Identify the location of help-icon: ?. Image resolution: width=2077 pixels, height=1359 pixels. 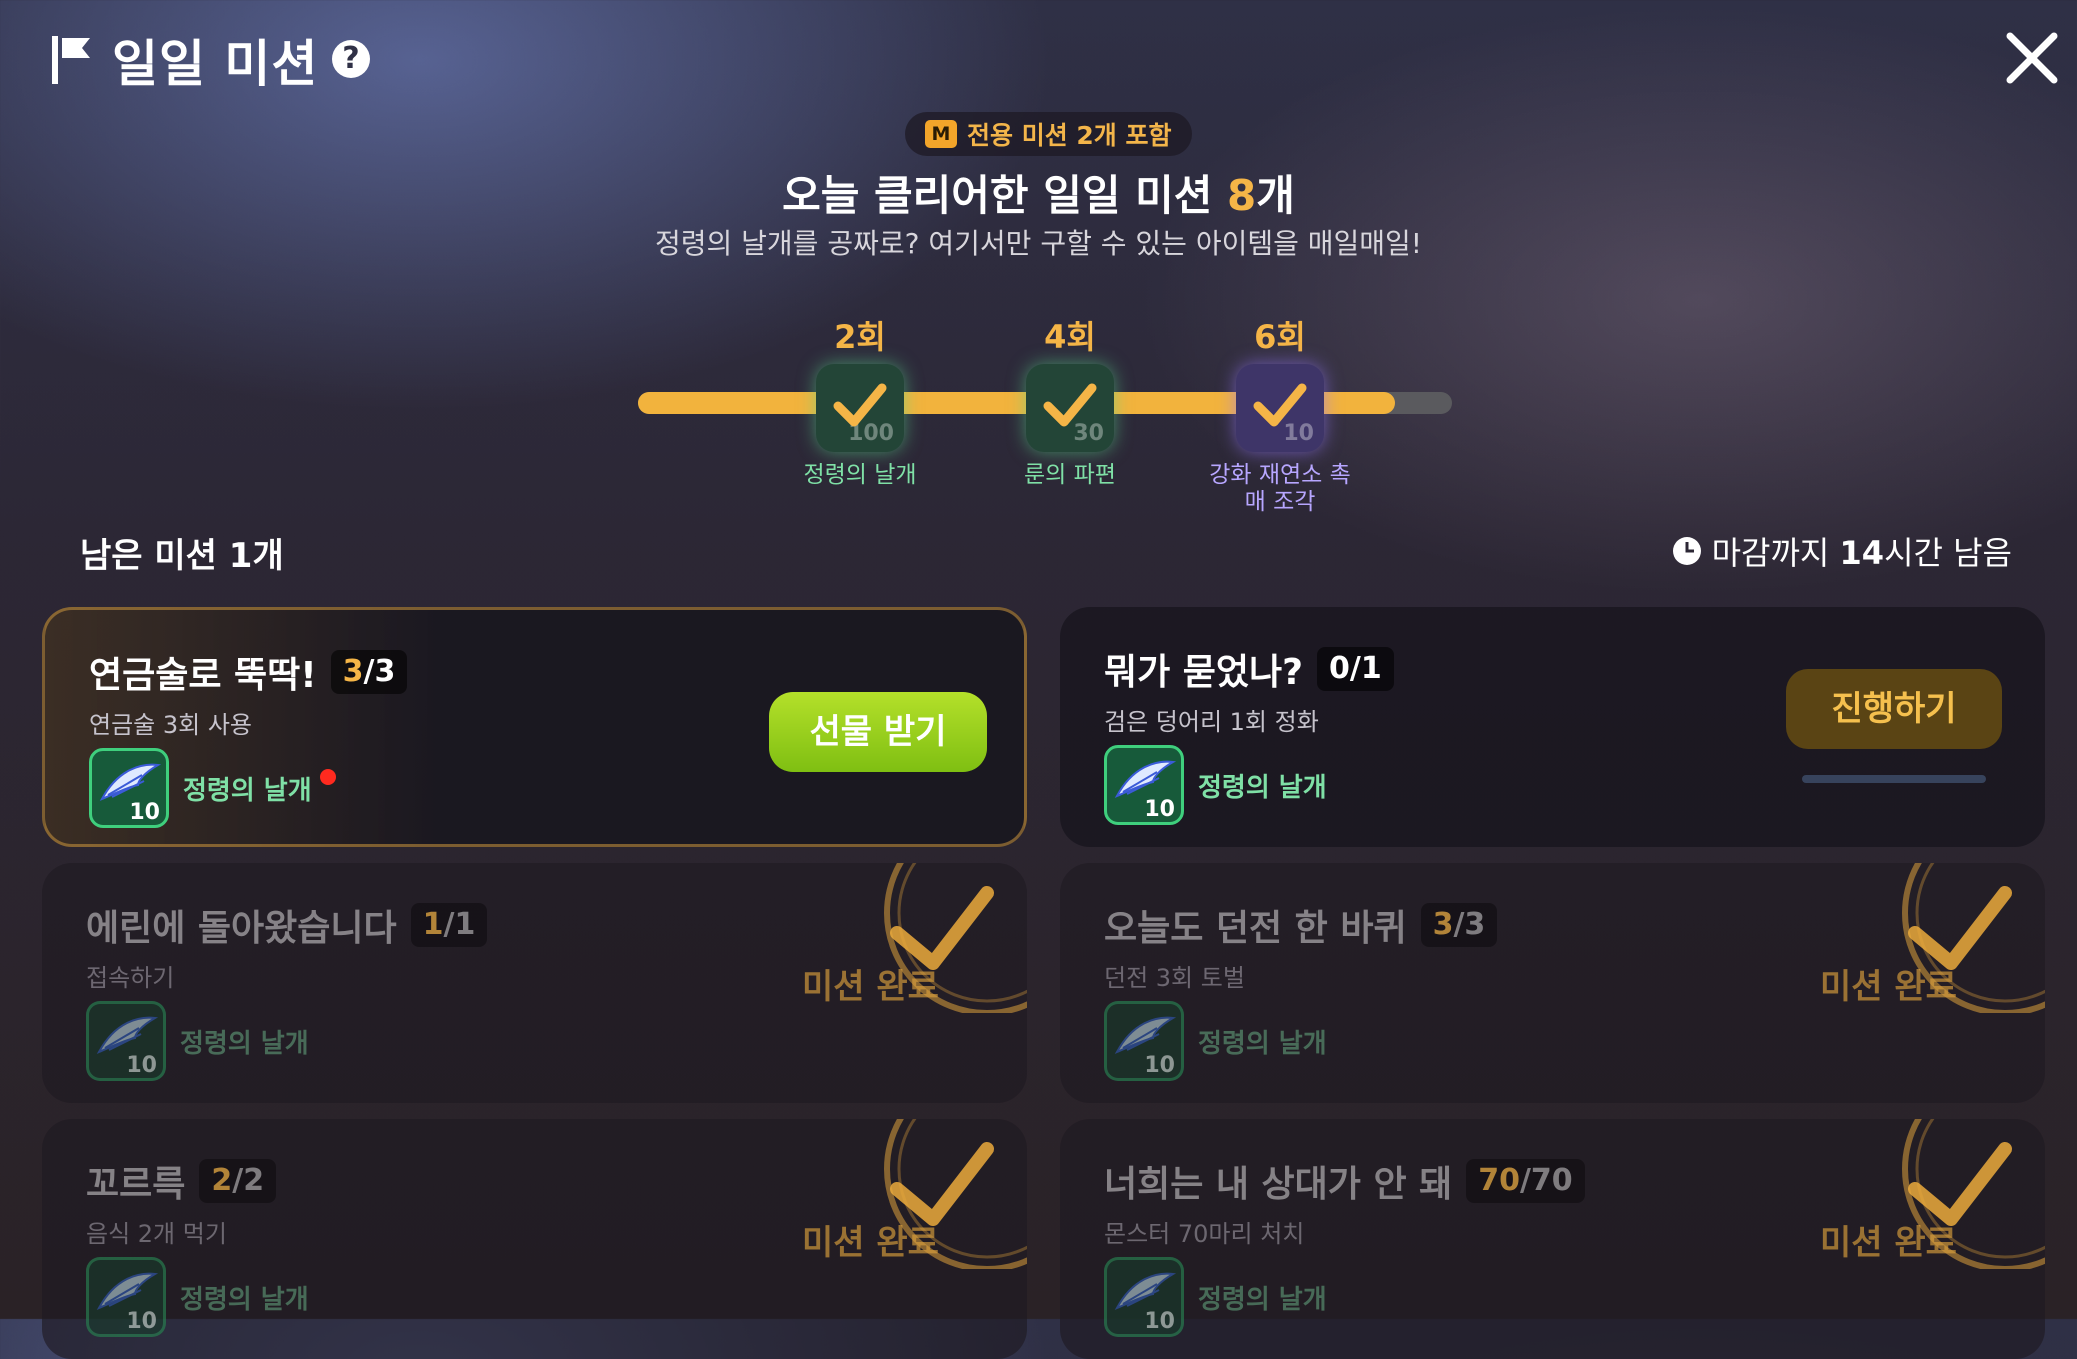
(351, 59).